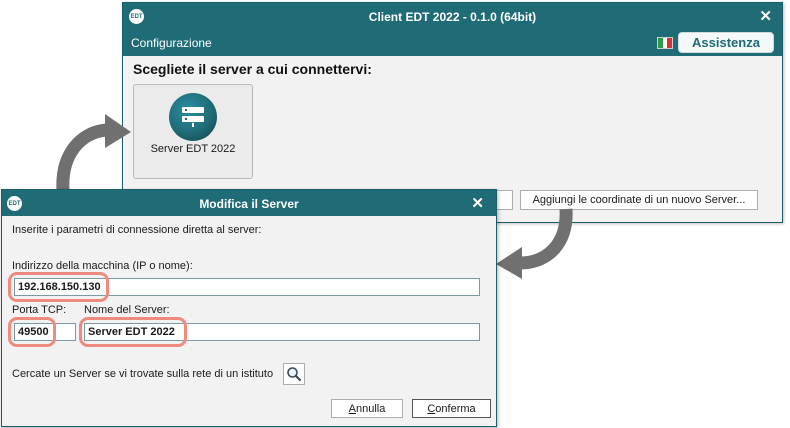  What do you see at coordinates (726, 42) in the screenshot?
I see `assistenza-button: Assistenza` at bounding box center [726, 42].